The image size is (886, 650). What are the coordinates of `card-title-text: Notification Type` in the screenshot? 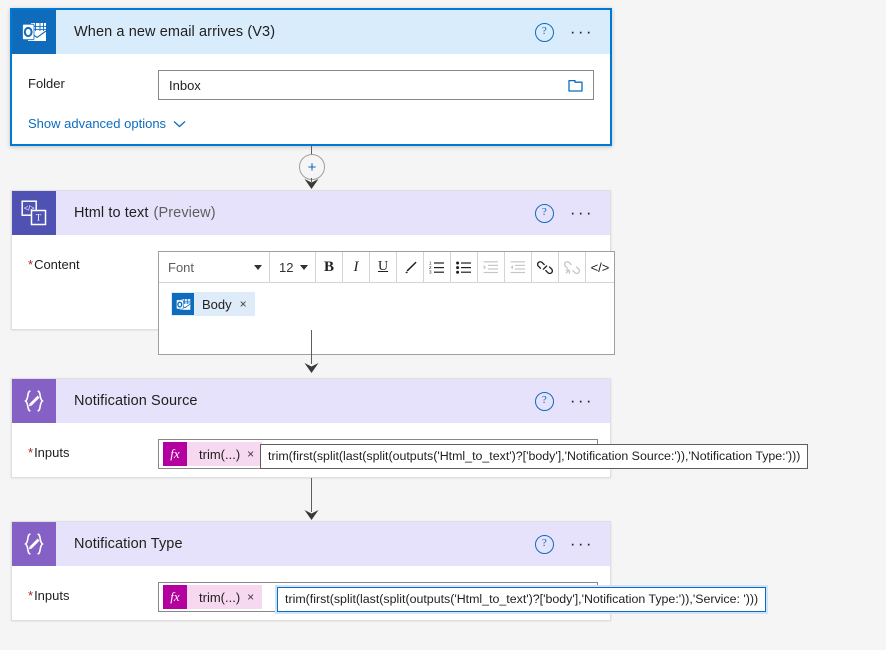 It's located at (128, 544).